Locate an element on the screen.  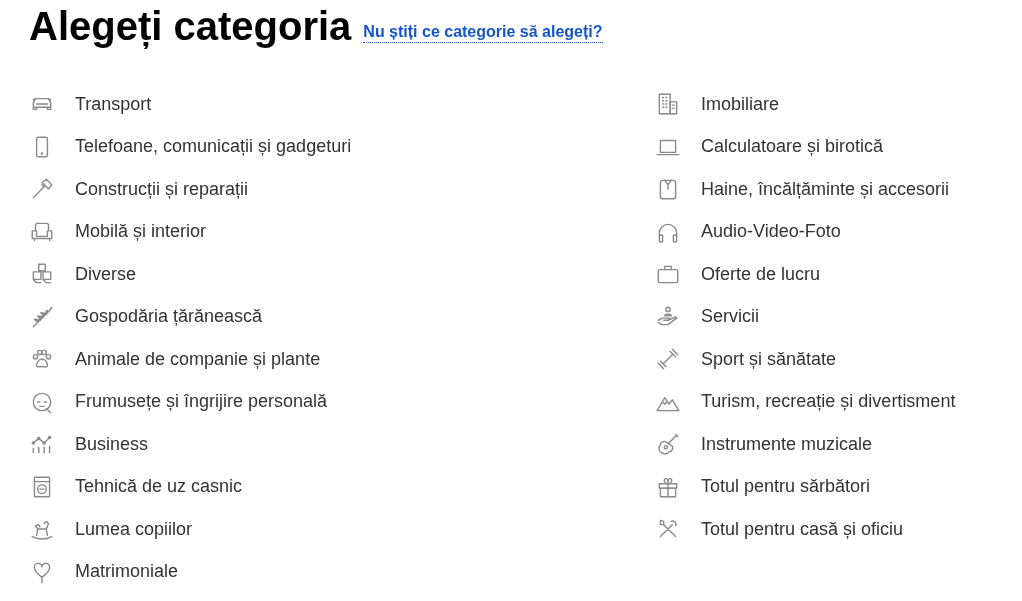
category-link: Audio-Video-Foto is located at coordinates (748, 231).